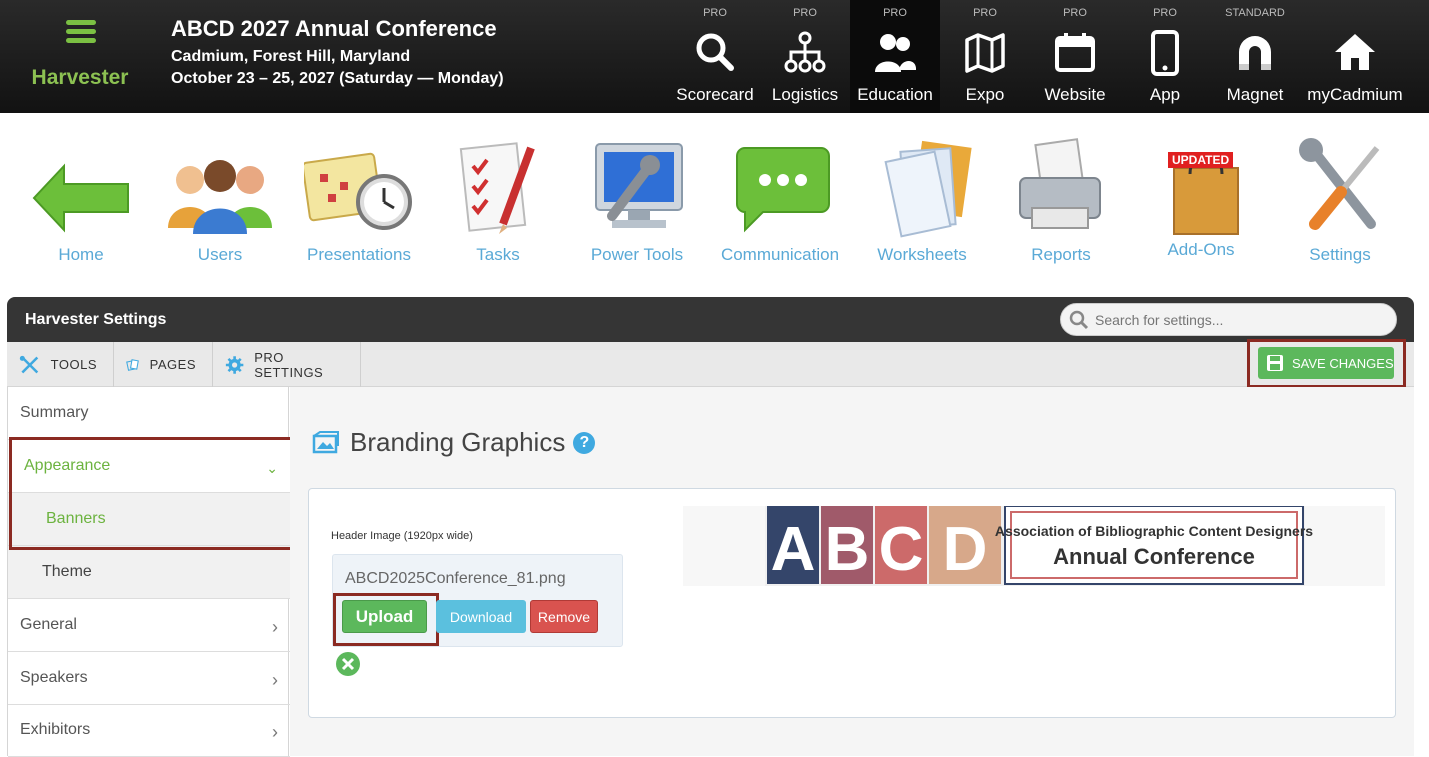 The image size is (1429, 757). What do you see at coordinates (895, 56) in the screenshot?
I see `nav-education: PRO Education` at bounding box center [895, 56].